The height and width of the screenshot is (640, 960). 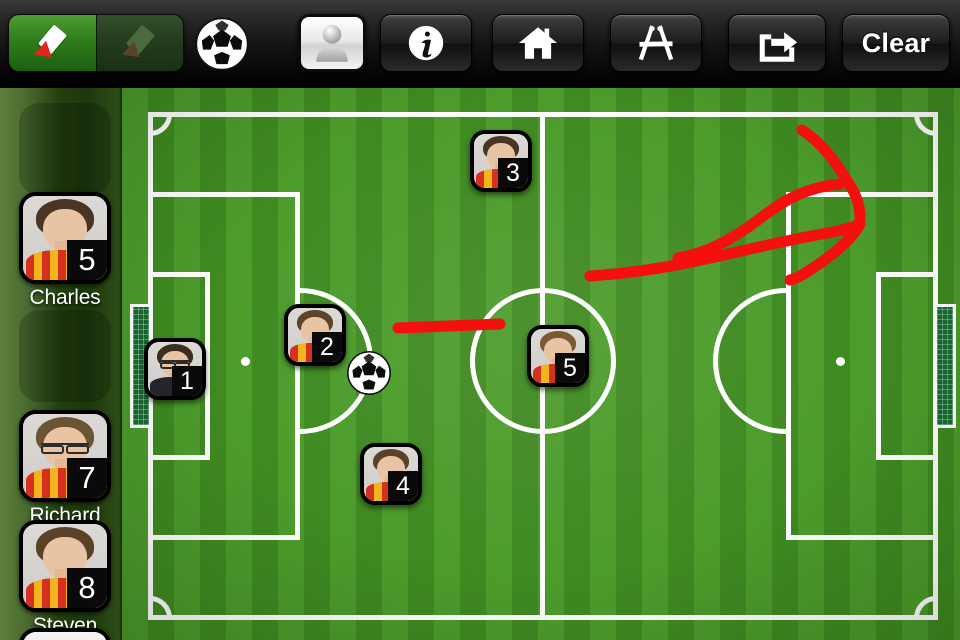 I want to click on toolbar: Clear, so click(x=480, y=44).